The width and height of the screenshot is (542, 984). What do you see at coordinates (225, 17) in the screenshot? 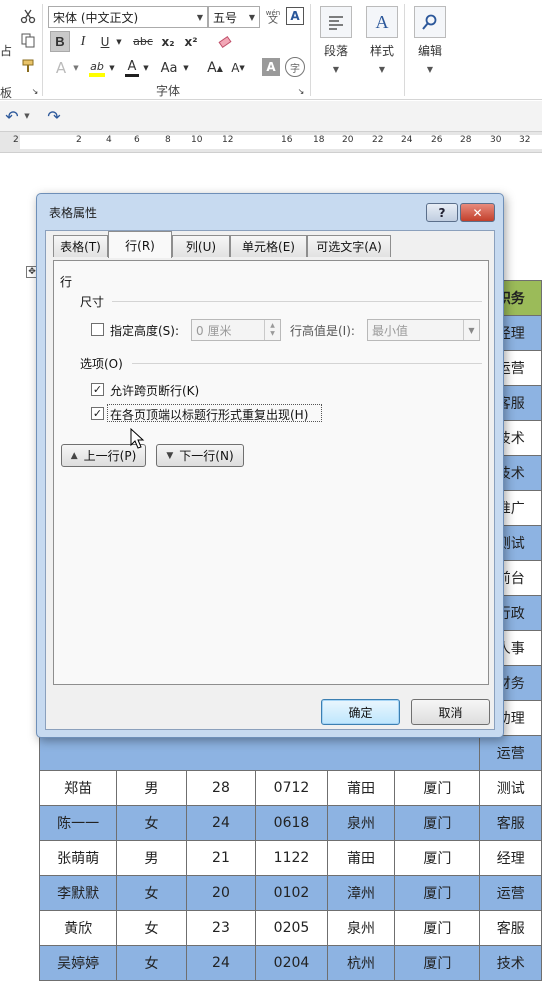
I see `font-size-value: 五号` at bounding box center [225, 17].